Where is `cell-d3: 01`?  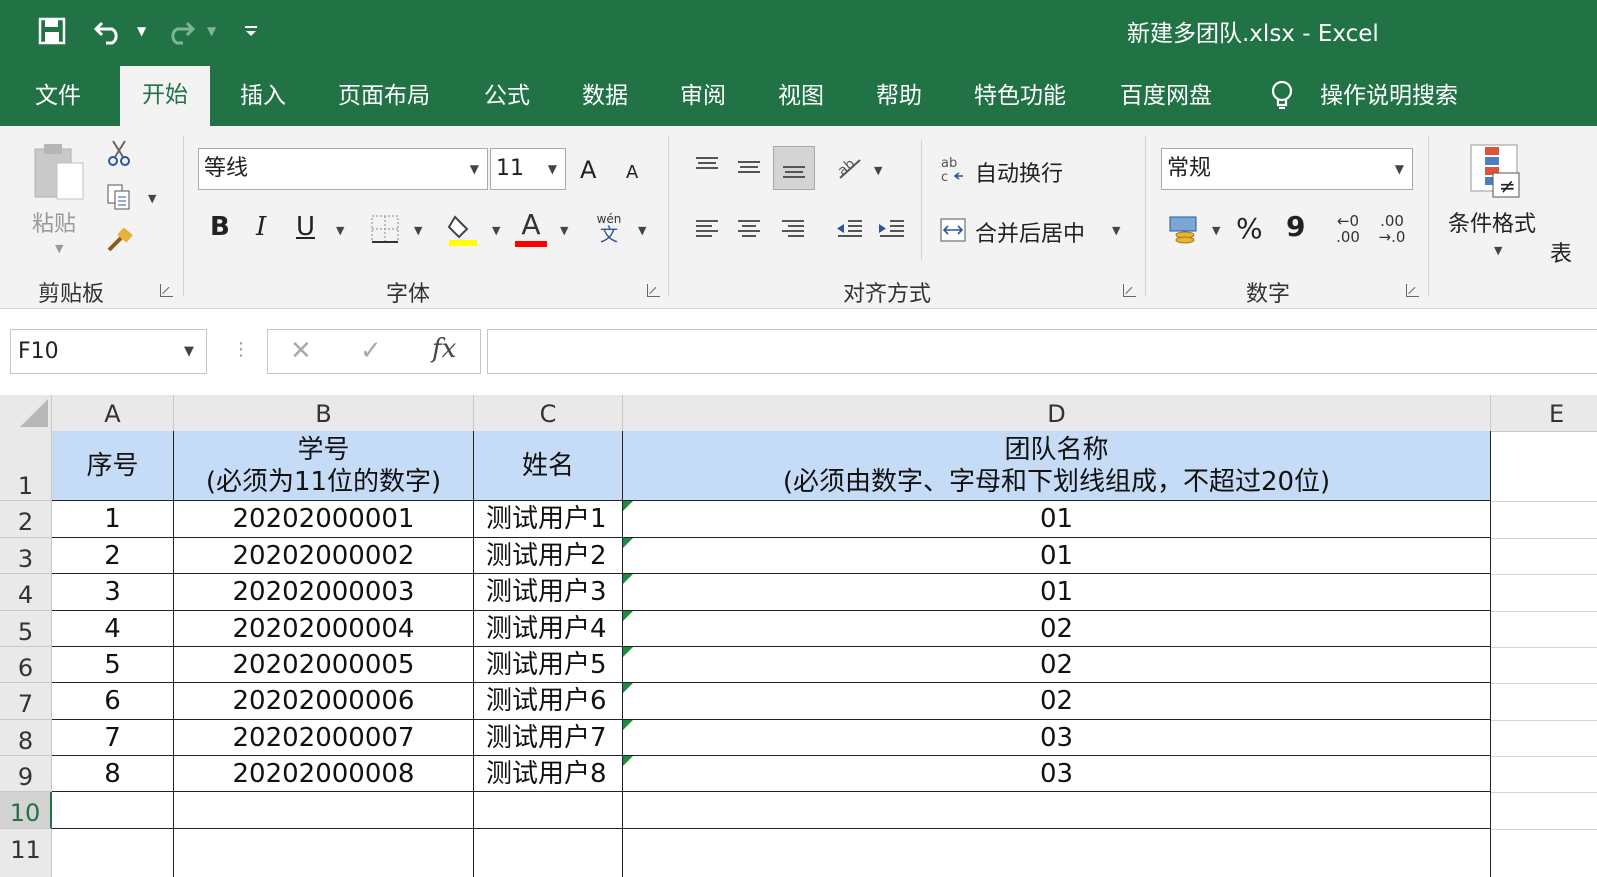 cell-d3: 01 is located at coordinates (1057, 556).